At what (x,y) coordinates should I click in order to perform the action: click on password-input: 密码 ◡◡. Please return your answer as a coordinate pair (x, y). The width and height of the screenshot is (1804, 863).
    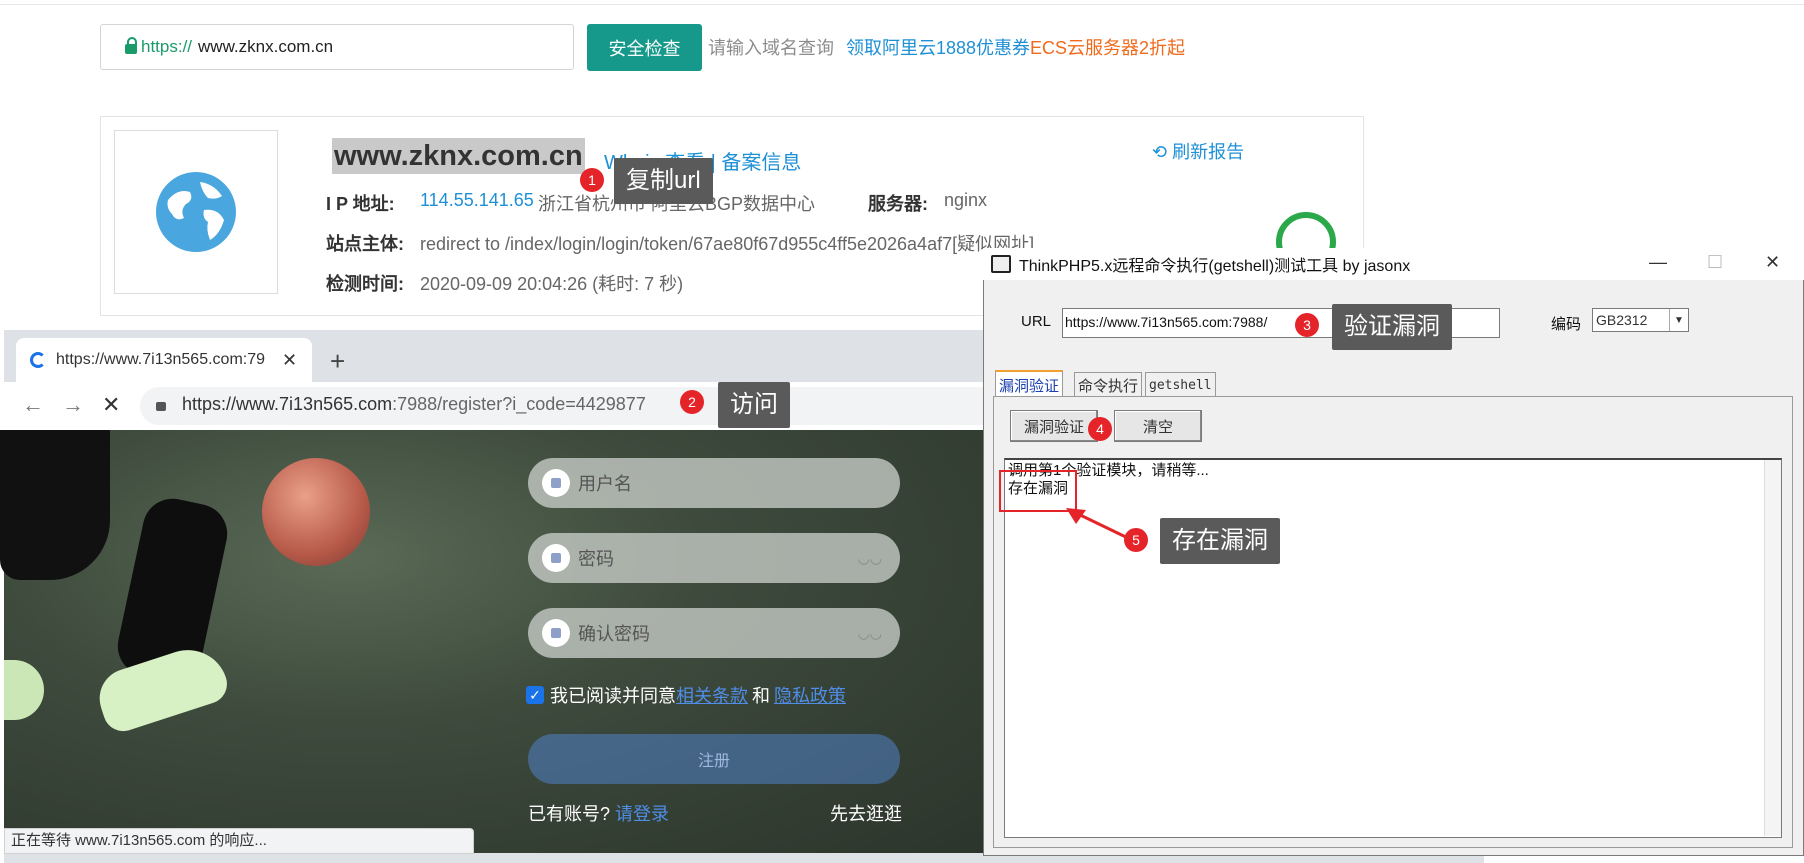
    Looking at the image, I should click on (714, 558).